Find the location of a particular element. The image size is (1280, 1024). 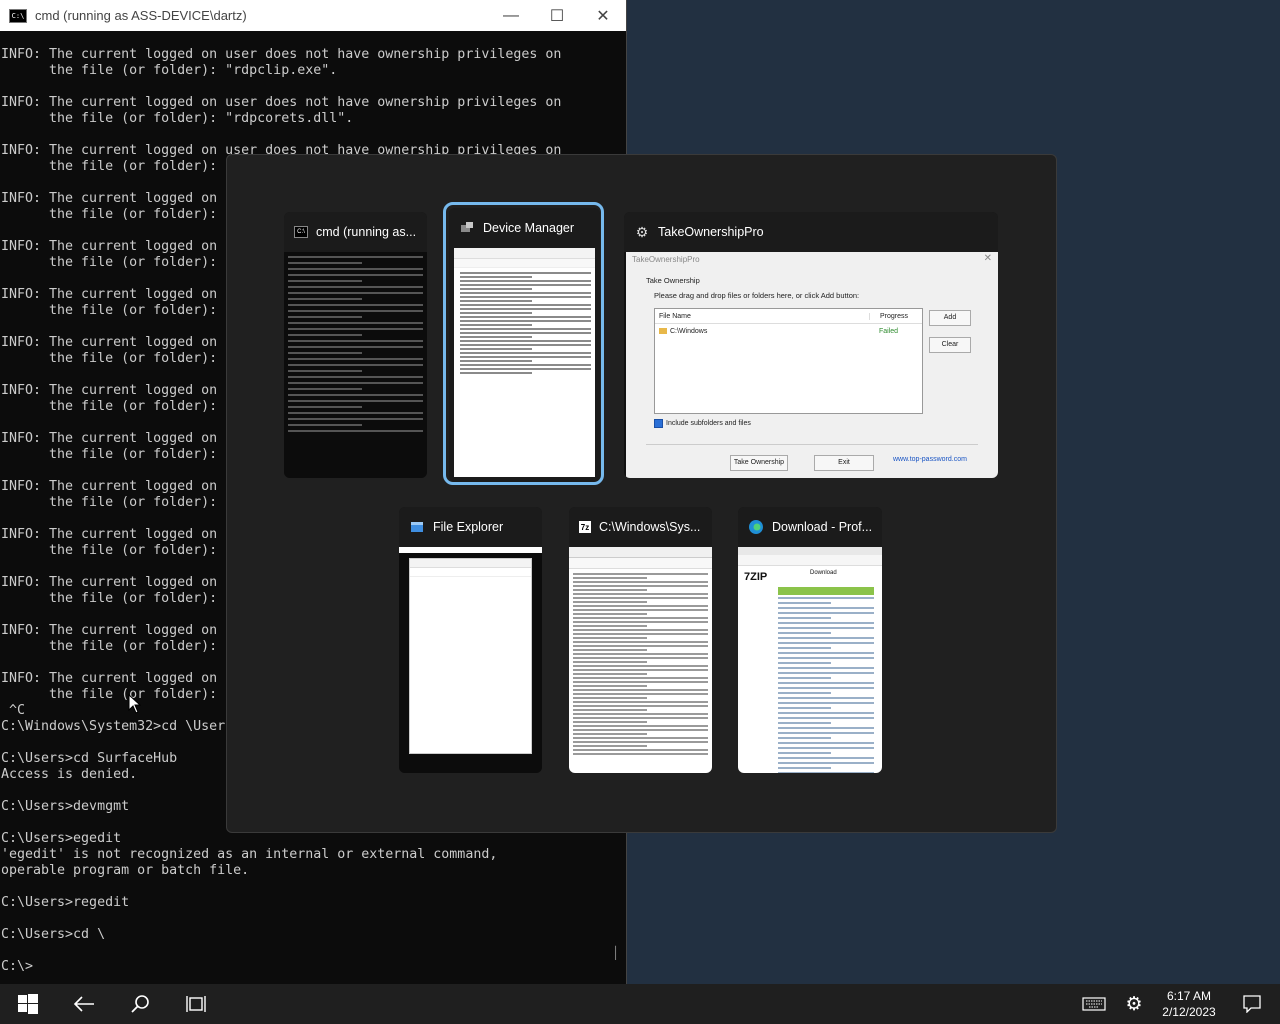

thumb-label: File Explorer is located at coordinates (468, 527).